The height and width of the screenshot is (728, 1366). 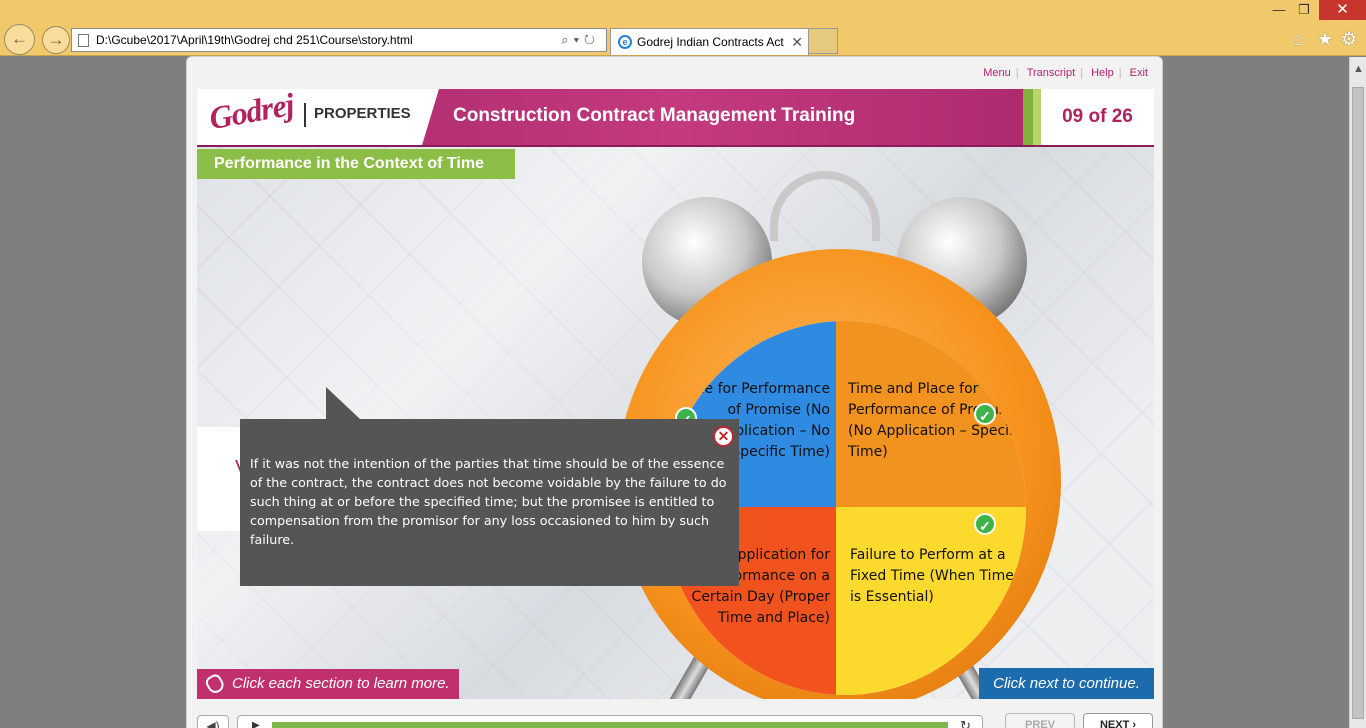 What do you see at coordinates (567, 39) in the screenshot?
I see `search-icon: ⌕` at bounding box center [567, 39].